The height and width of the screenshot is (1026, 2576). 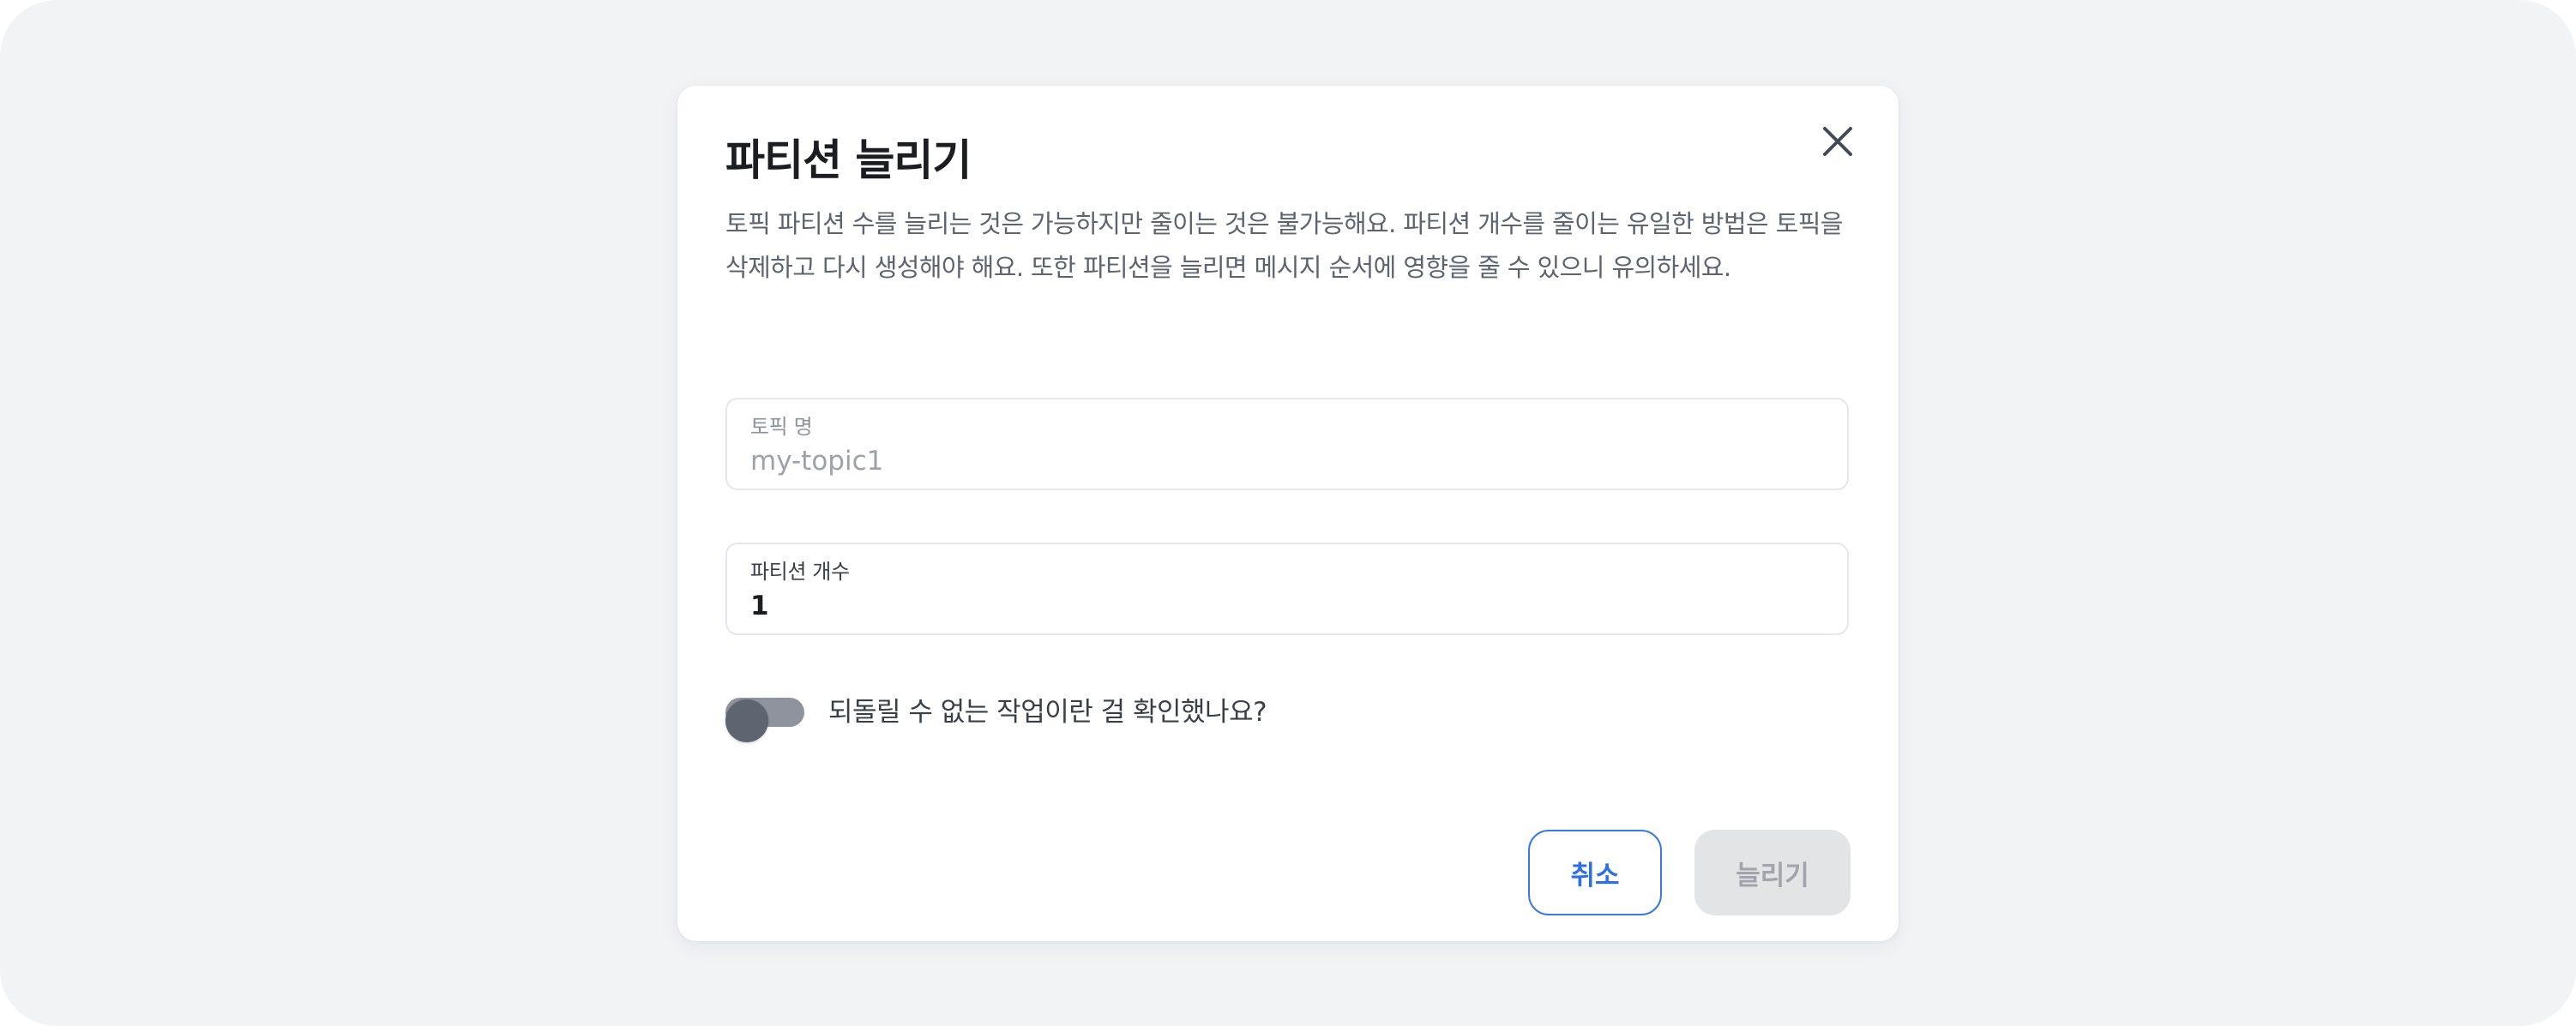 What do you see at coordinates (1595, 872) in the screenshot?
I see `cancel-button: 취소` at bounding box center [1595, 872].